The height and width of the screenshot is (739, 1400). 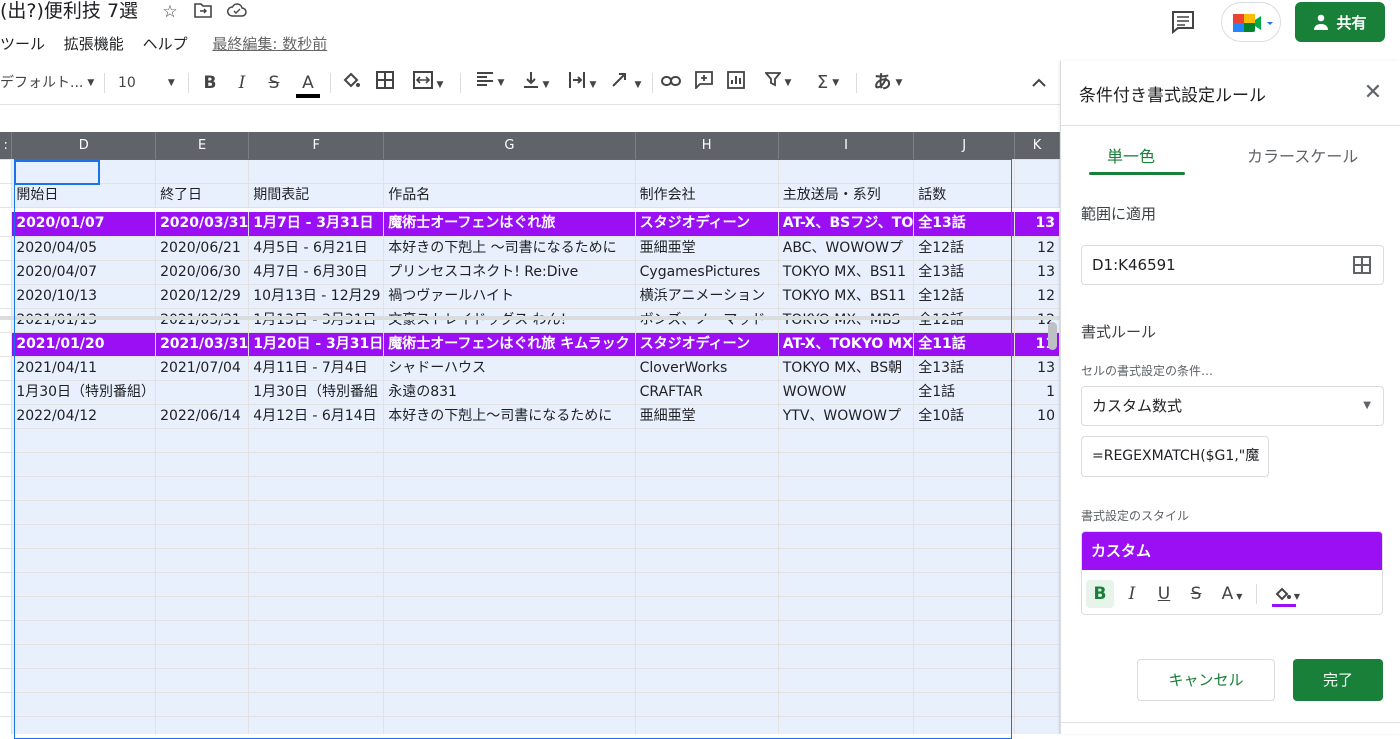 I want to click on cell: 1月13日 - 3月31日, so click(x=316, y=320).